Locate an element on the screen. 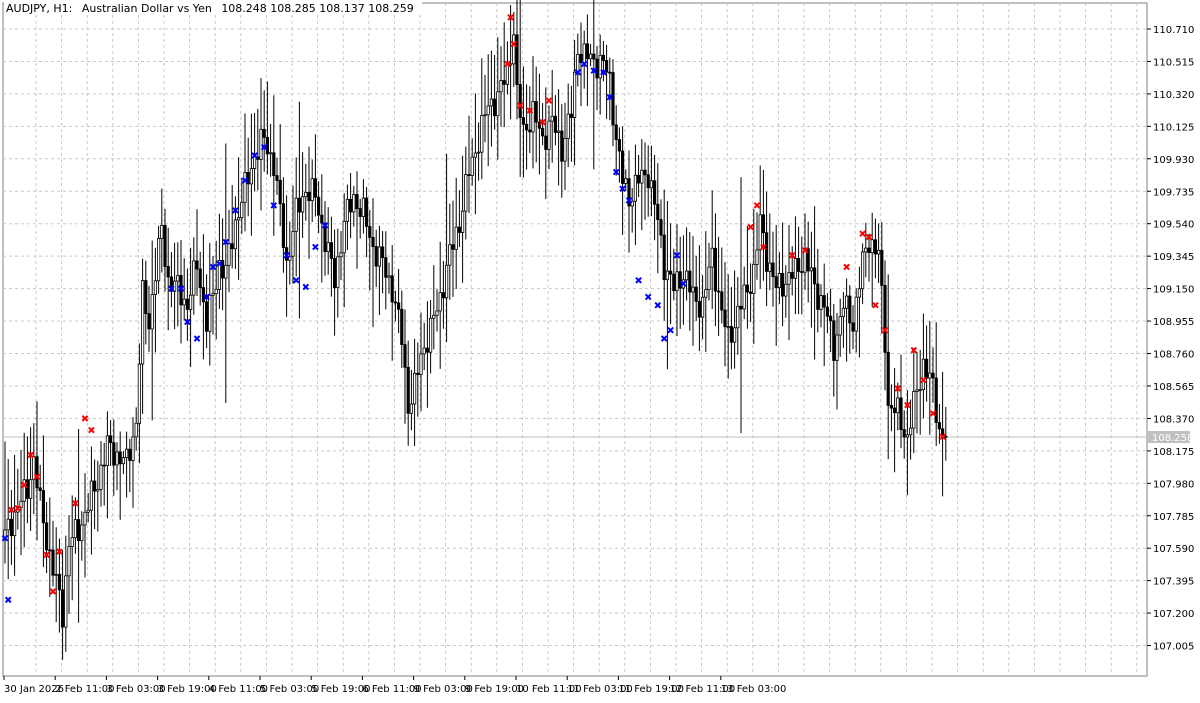  y-tick-label: 109.345 is located at coordinates (1173, 257).